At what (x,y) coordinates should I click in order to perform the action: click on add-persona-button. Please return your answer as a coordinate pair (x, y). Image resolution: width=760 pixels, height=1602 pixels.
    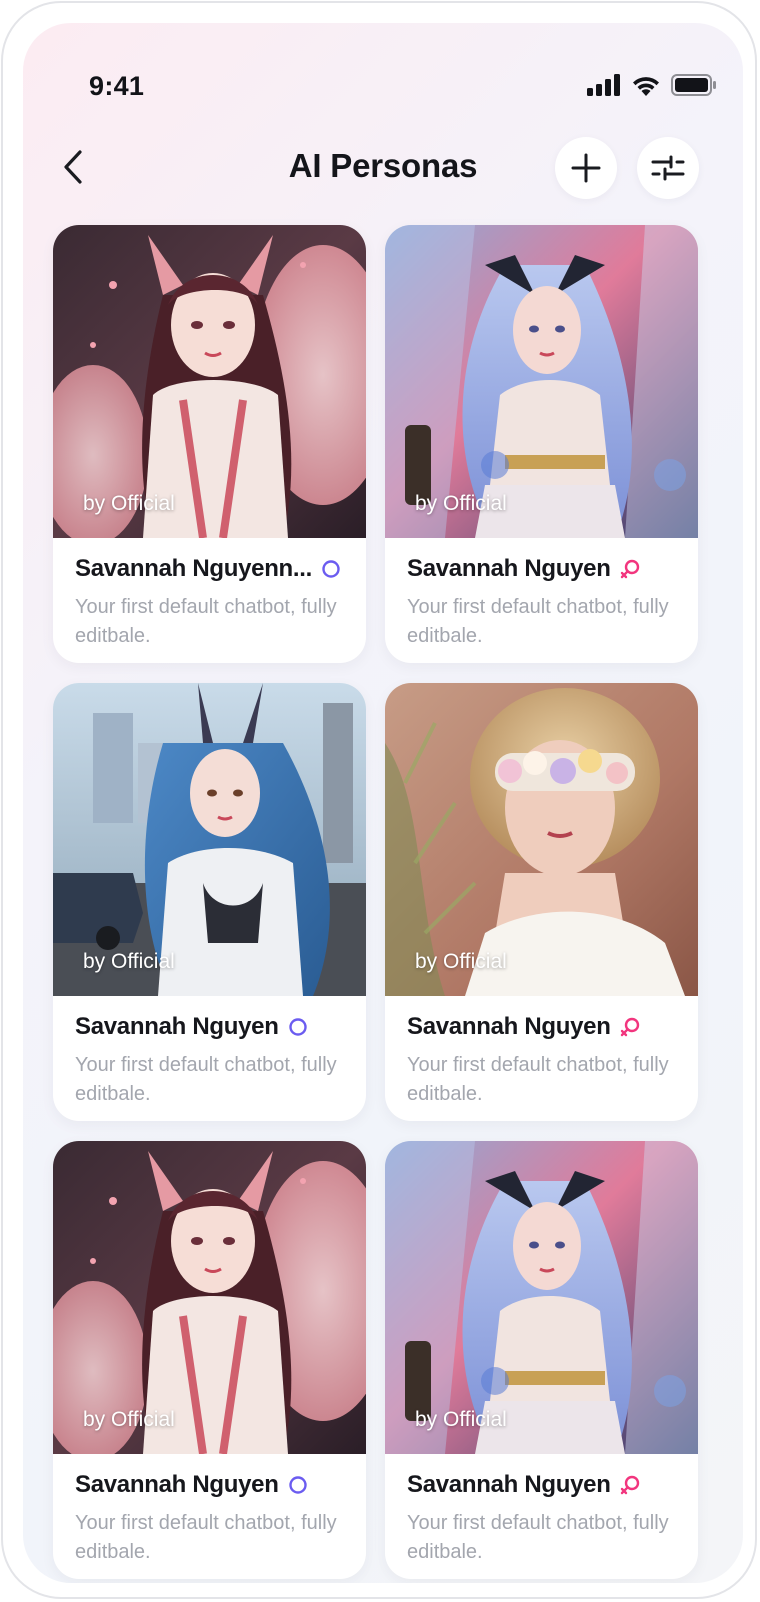
    Looking at the image, I should click on (586, 168).